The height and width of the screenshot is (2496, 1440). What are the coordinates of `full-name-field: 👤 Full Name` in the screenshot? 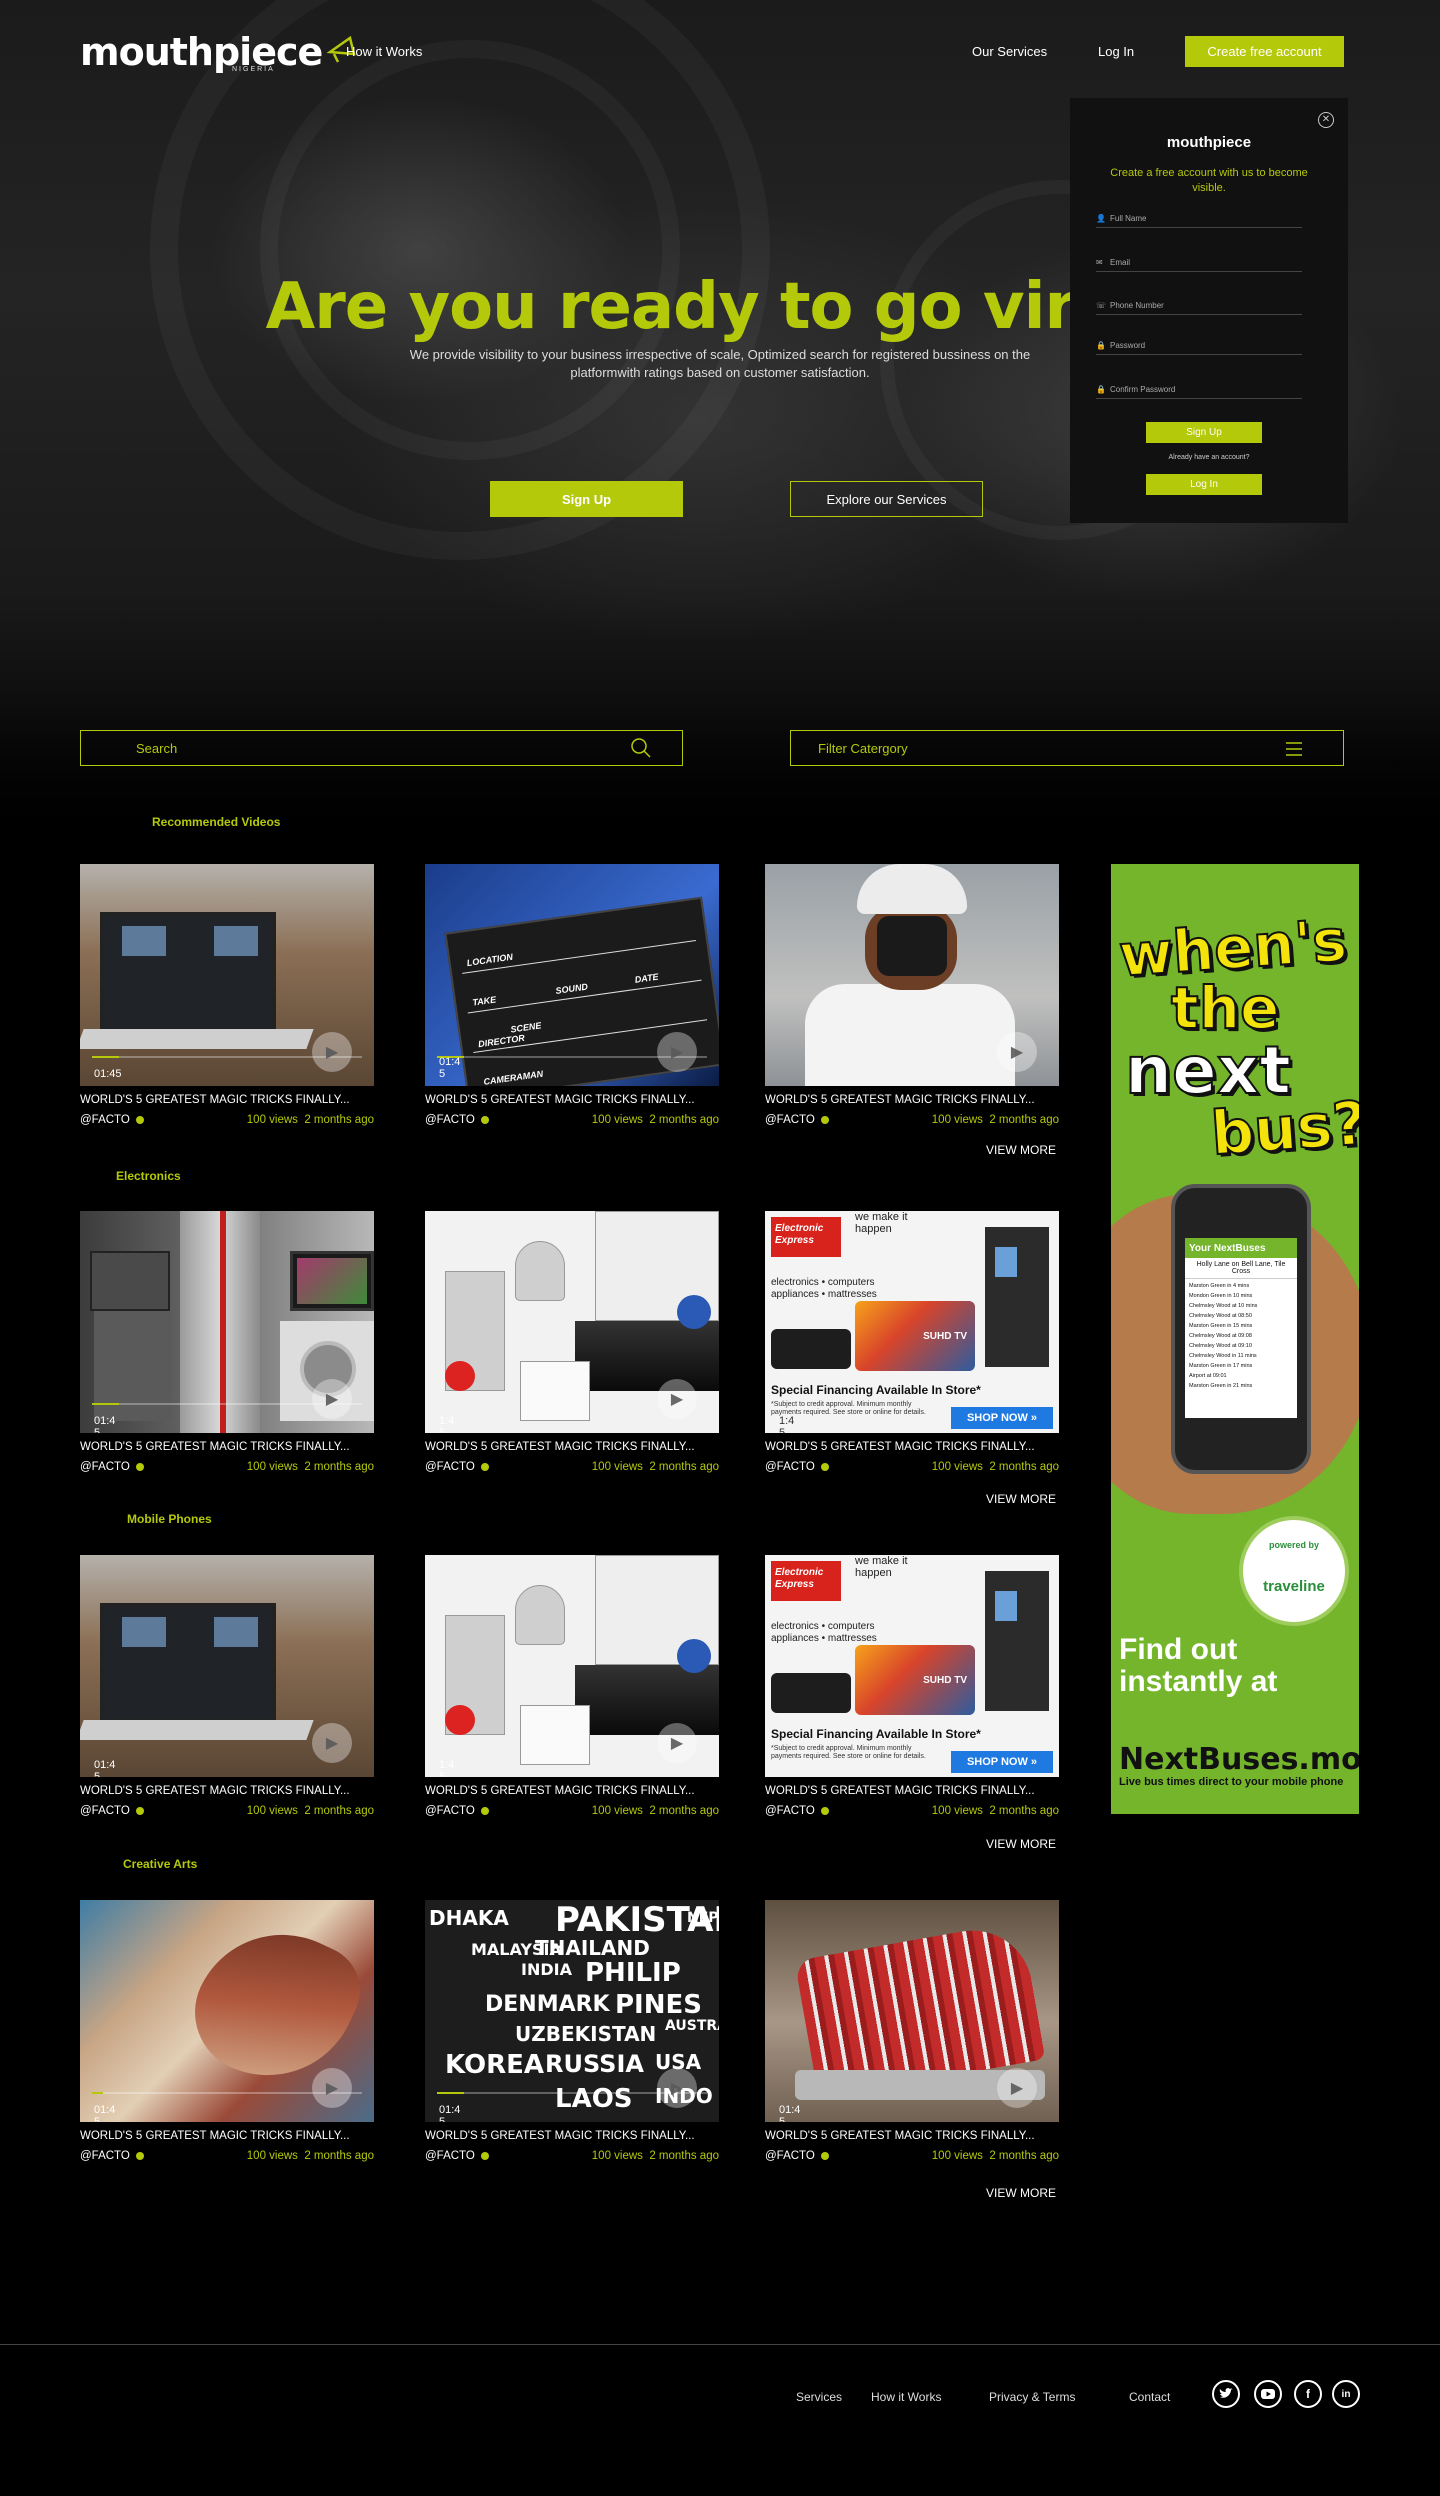 It's located at (1199, 219).